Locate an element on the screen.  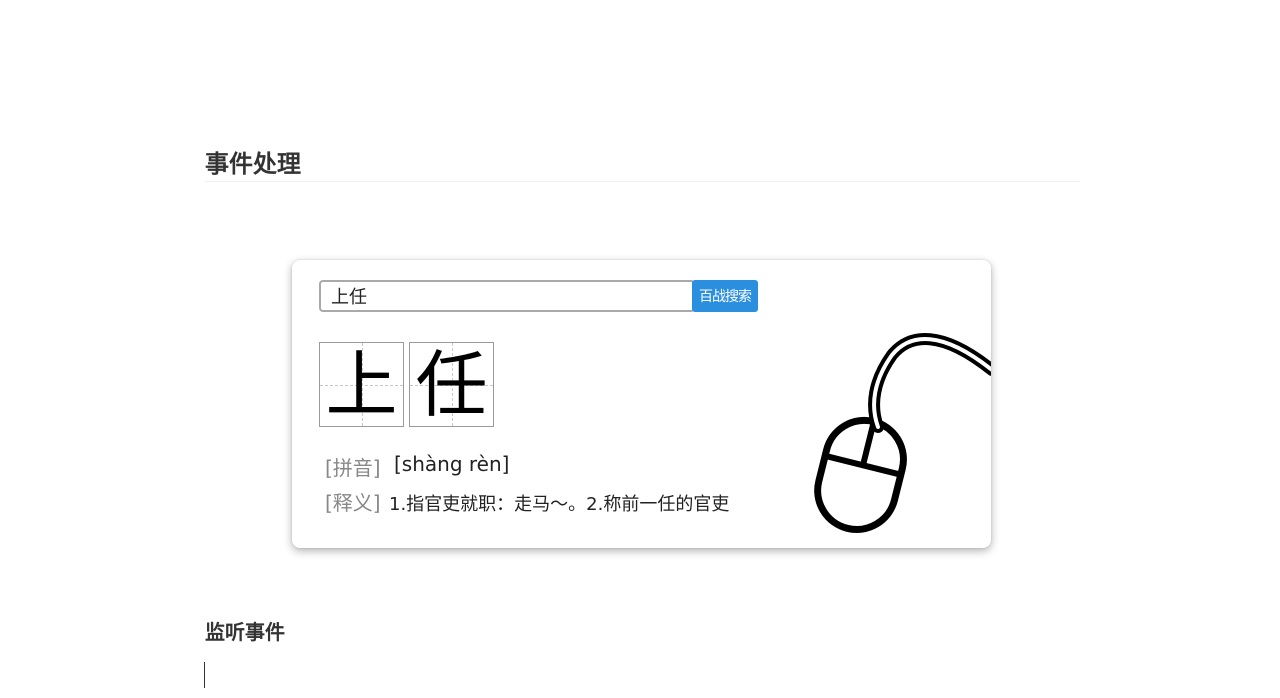
character-box: 任 is located at coordinates (451, 384).